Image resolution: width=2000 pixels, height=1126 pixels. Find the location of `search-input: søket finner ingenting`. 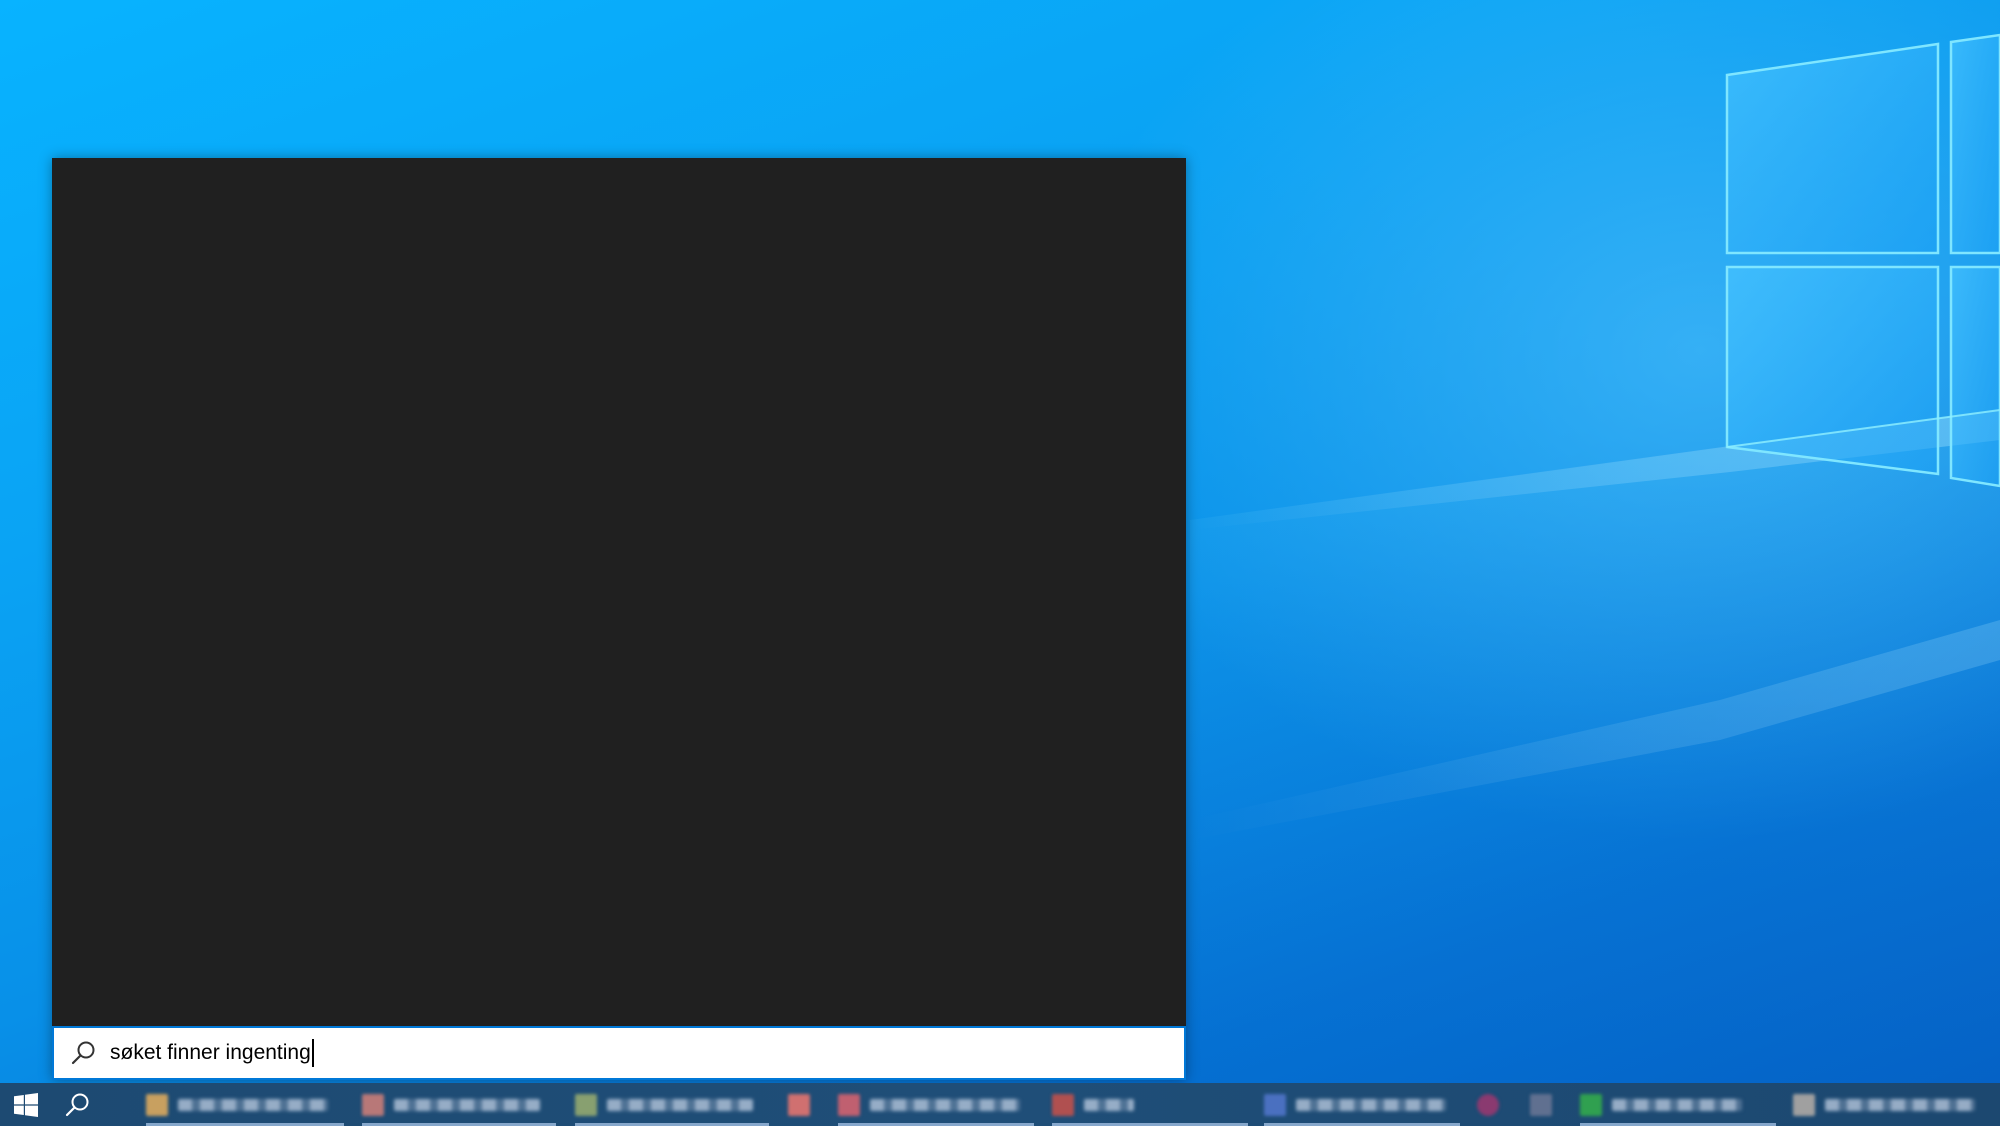

search-input: søket finner ingenting is located at coordinates (212, 1053).